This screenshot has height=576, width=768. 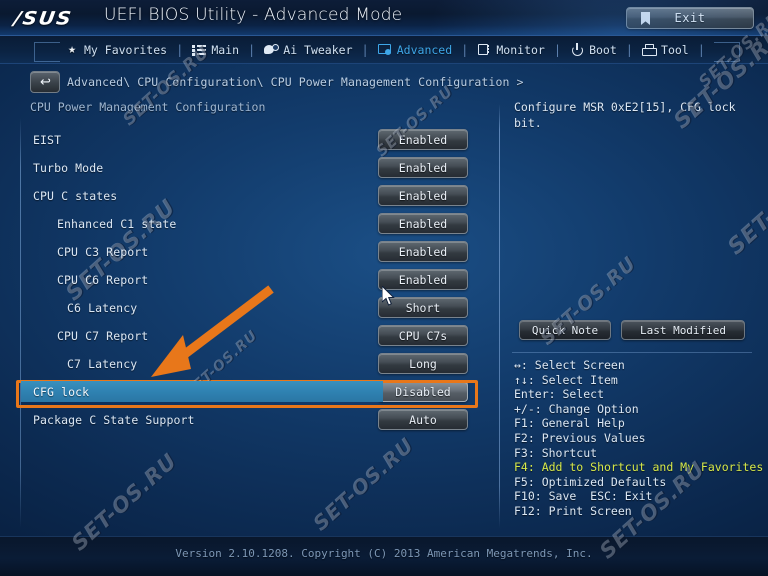 I want to click on advanced-chip-icon, so click(x=384, y=49).